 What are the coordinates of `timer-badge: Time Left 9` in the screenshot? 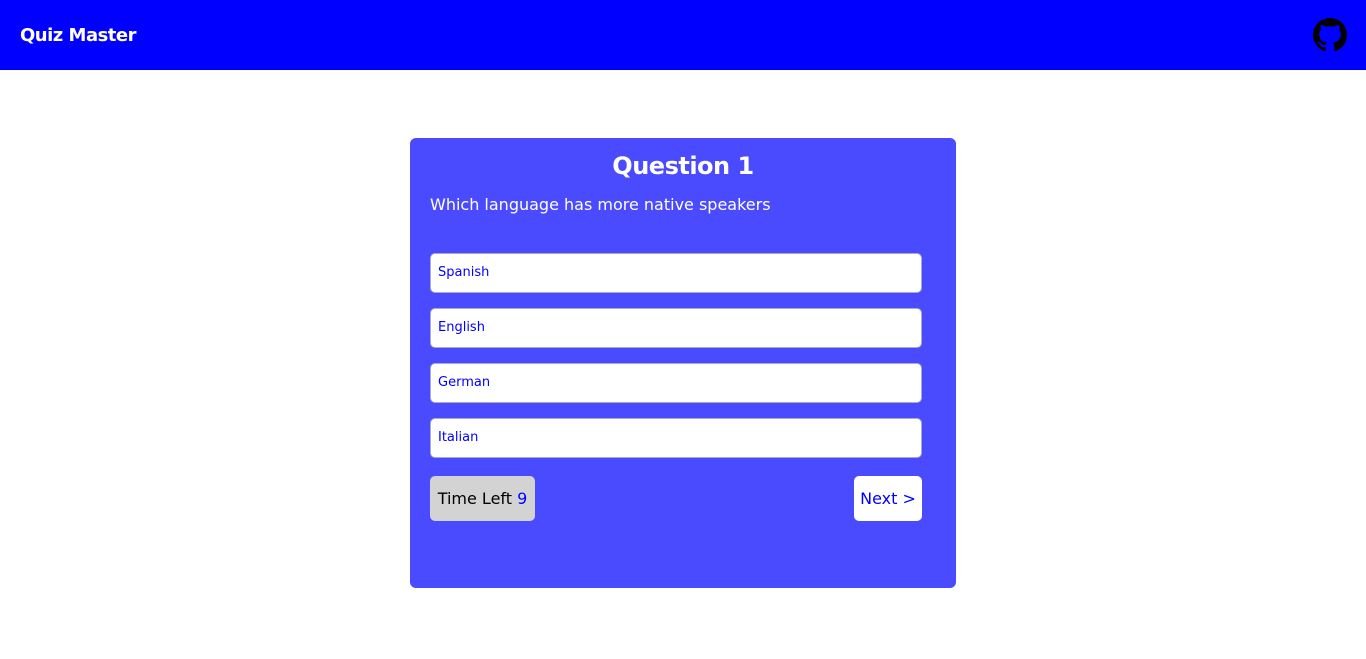 It's located at (482, 498).